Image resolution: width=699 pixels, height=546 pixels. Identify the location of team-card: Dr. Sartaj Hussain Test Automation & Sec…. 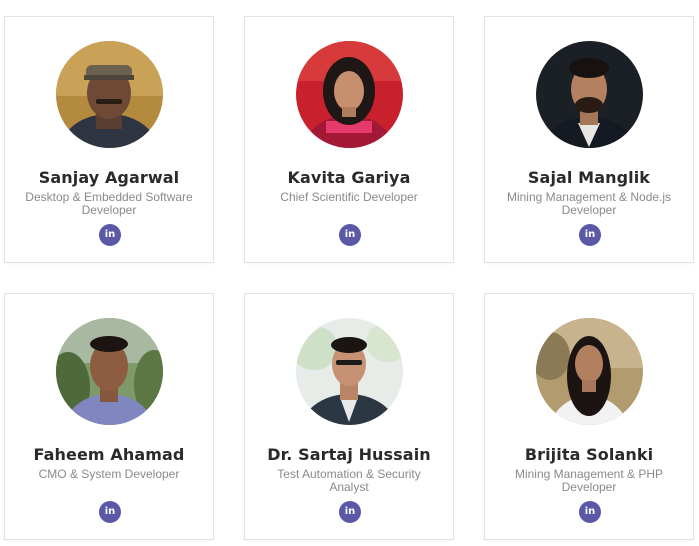
(349, 416).